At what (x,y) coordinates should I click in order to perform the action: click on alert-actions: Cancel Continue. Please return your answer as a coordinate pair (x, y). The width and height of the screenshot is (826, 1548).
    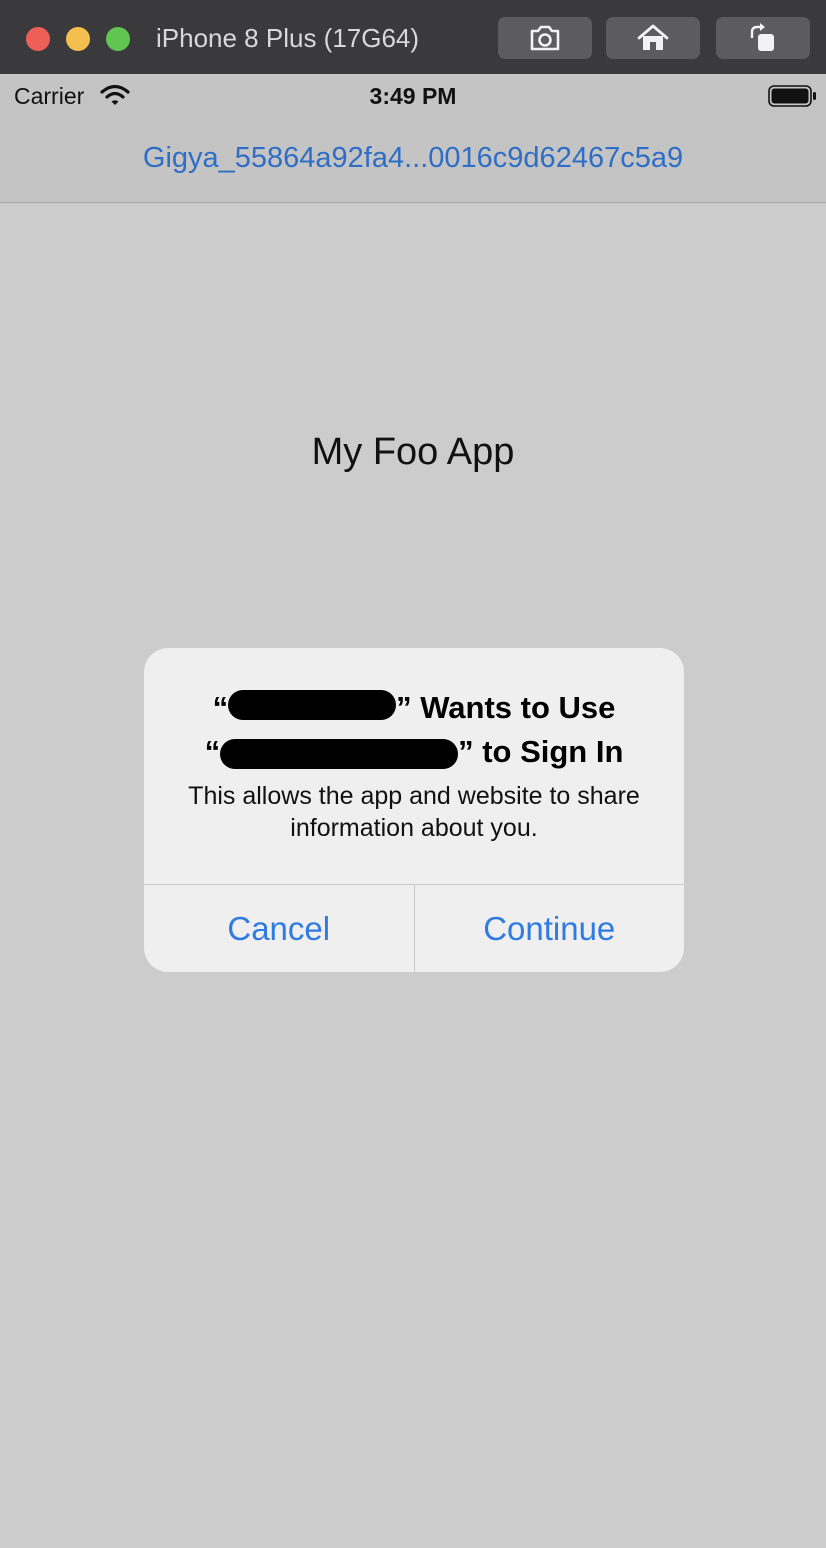
    Looking at the image, I should click on (414, 928).